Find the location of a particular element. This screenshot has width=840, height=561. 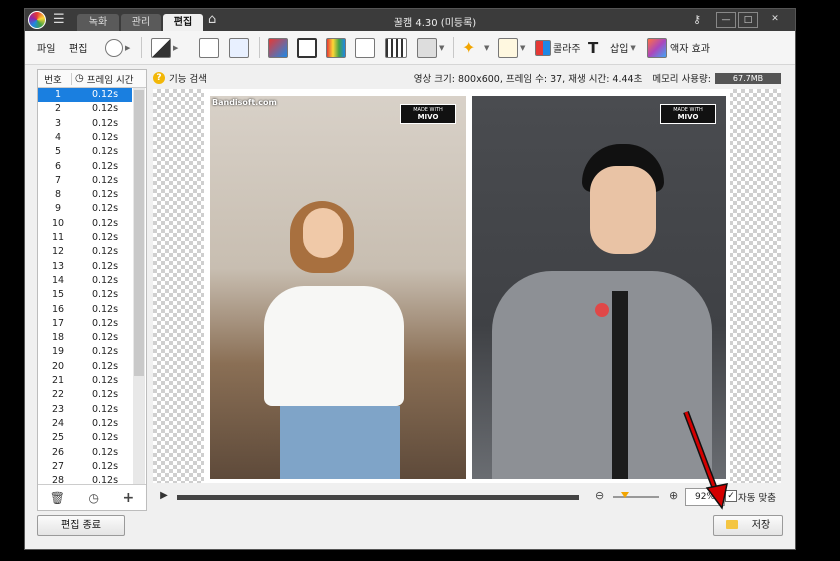

clock-icon is located at coordinates (114, 47).